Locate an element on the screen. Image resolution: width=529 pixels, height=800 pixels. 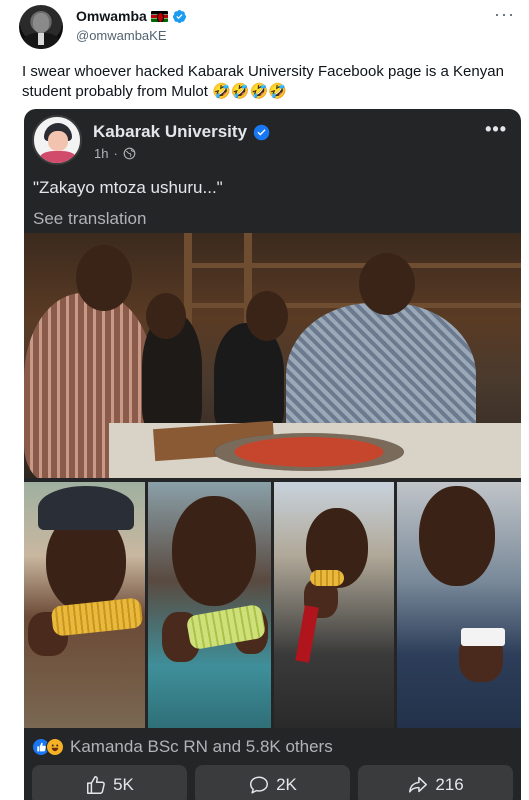
facebook-page-name: Kabarak University is located at coordinates (170, 131).